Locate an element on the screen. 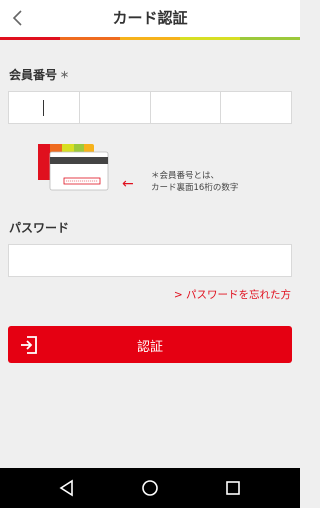  member-number-hint: ＊会員番号とは、 カード裏面16桁の数字 is located at coordinates (194, 182).